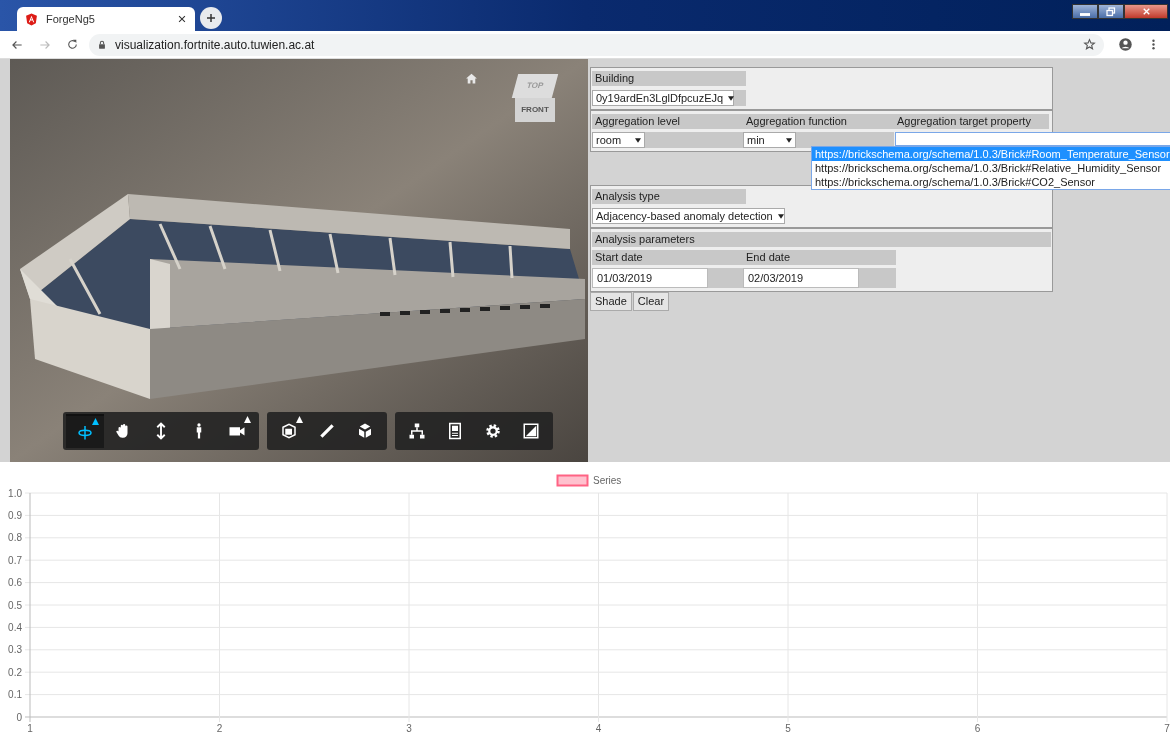  Describe the element at coordinates (15, 560) in the screenshot. I see `axis-tick-label: 0.7` at that location.